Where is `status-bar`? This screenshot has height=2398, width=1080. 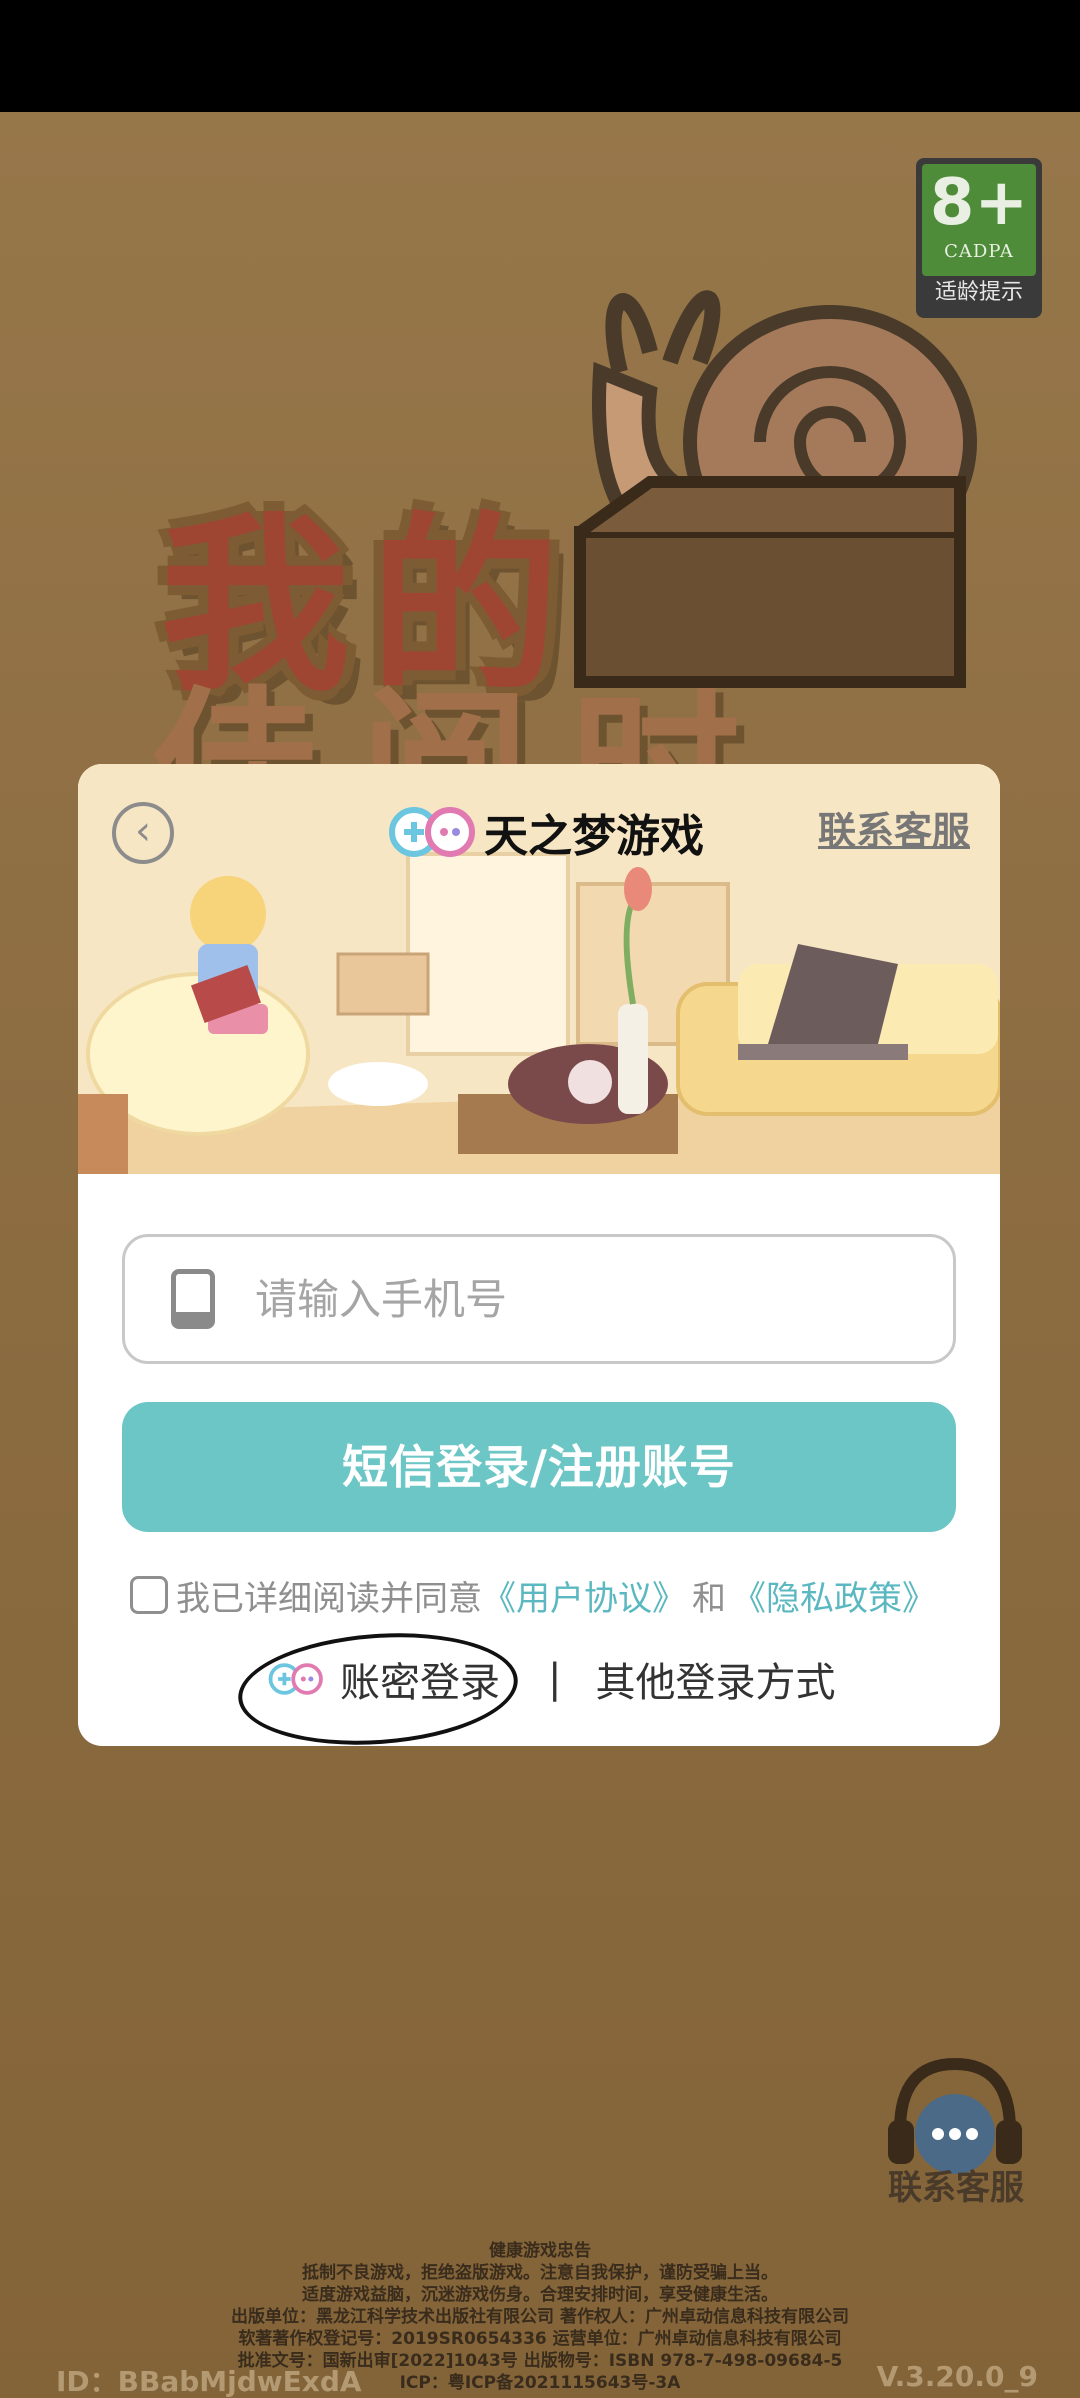
status-bar is located at coordinates (540, 56).